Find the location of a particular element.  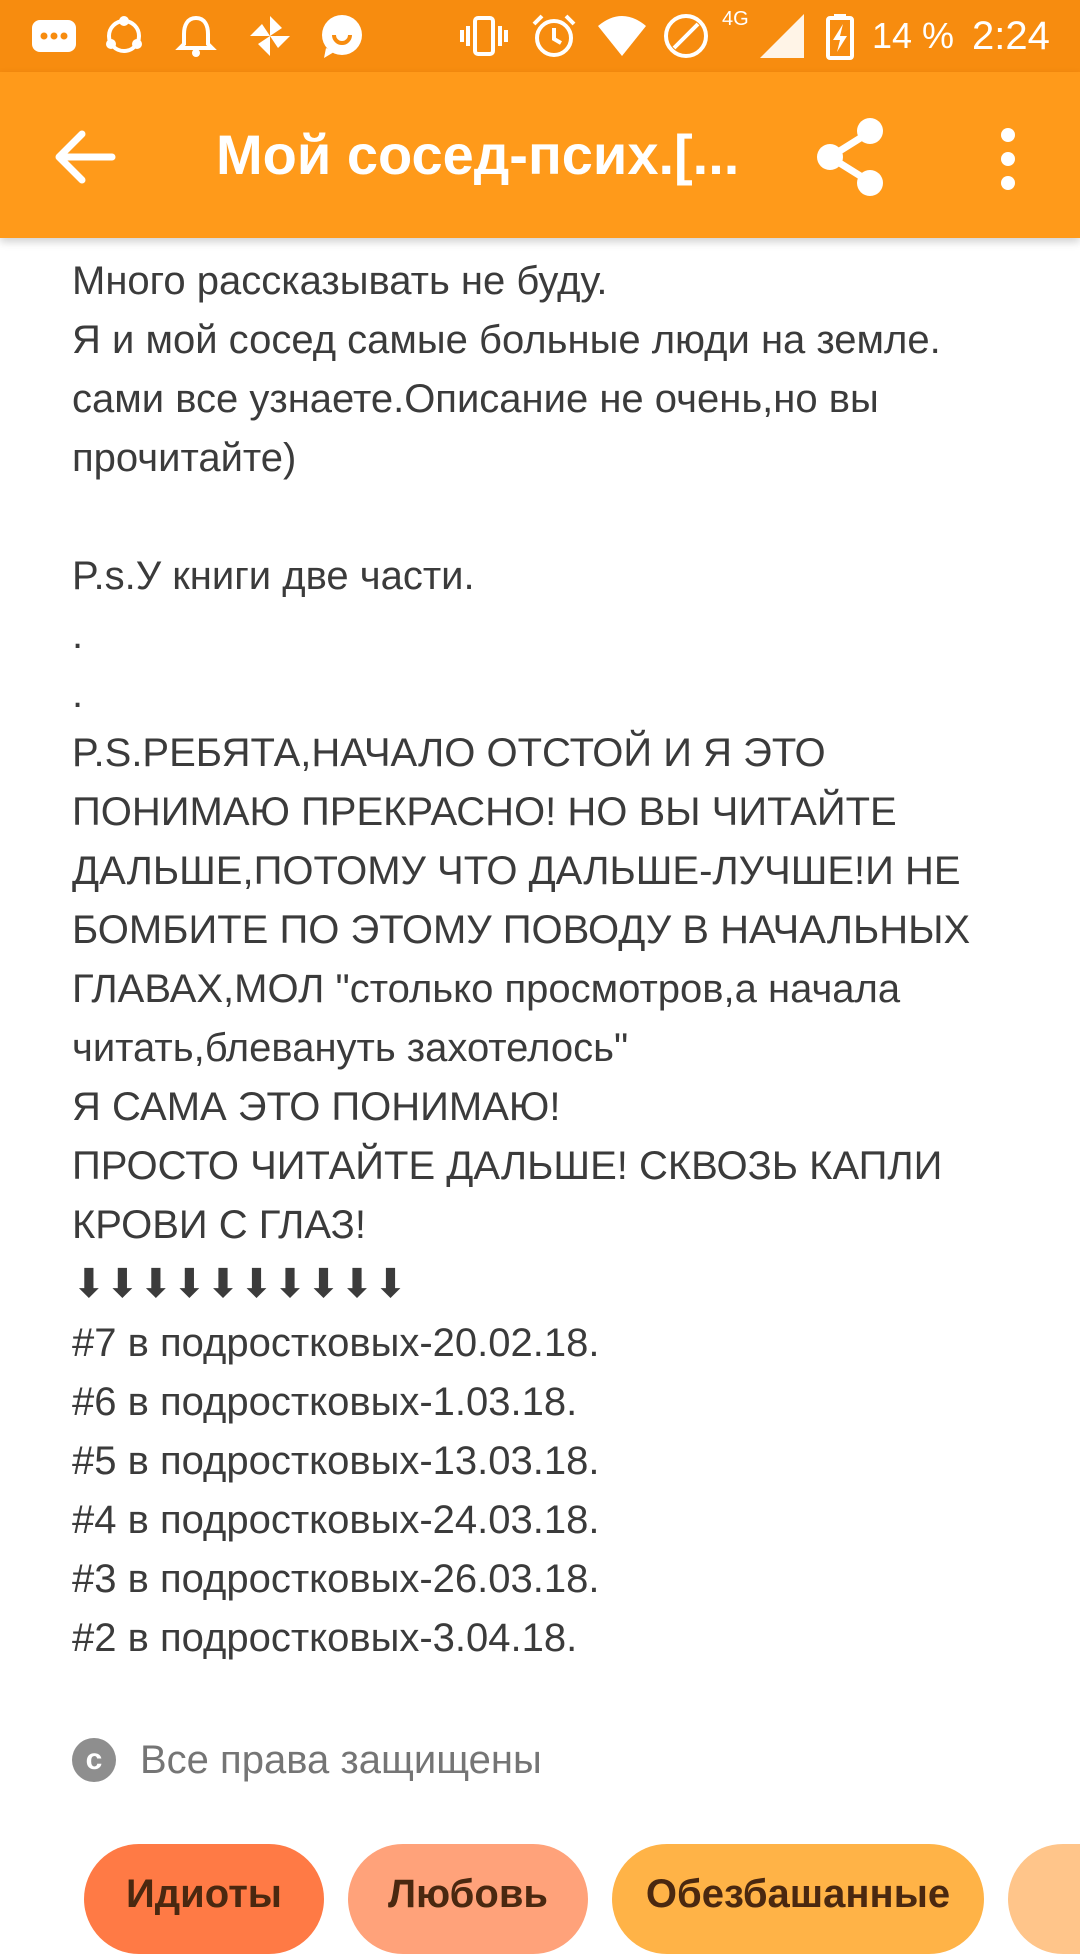

tag-list: Идиоты Любовь Обезбашанные is located at coordinates (582, 1899).